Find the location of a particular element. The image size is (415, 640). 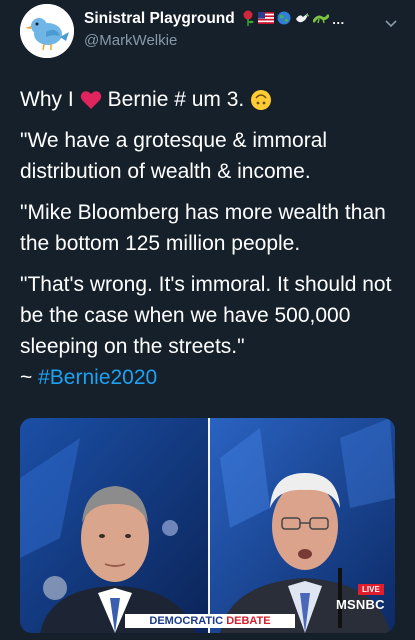

tweet-line-1: Why I Bernie # um 3. is located at coordinates (210, 99).